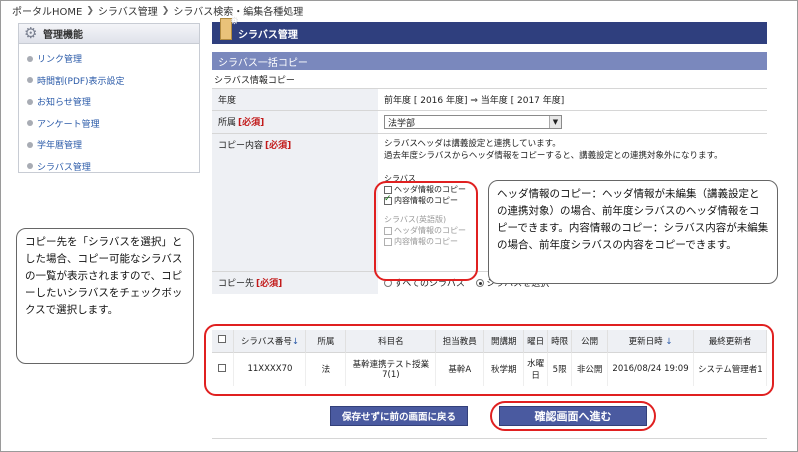 The height and width of the screenshot is (452, 798). Describe the element at coordinates (63, 35) in the screenshot. I see `sidebar-title: 管理機能` at that location.